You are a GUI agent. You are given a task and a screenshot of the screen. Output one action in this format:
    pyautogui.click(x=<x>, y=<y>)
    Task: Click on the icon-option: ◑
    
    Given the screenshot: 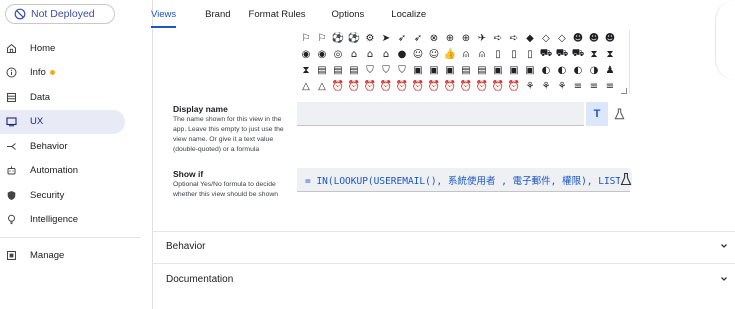 What is the action you would take?
    pyautogui.click(x=594, y=70)
    